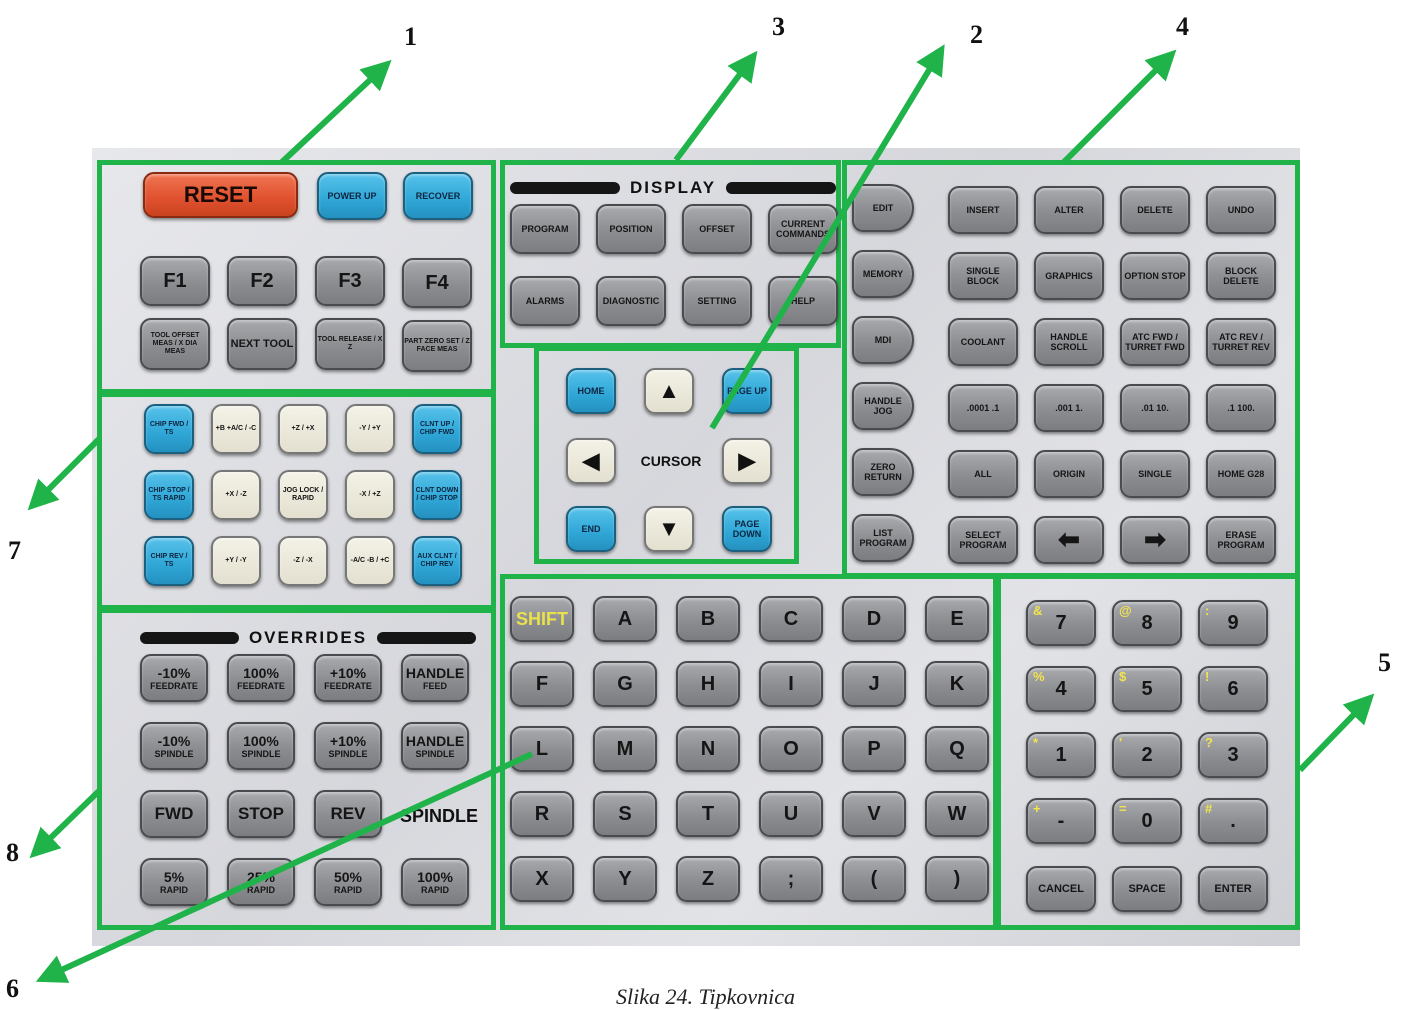  Describe the element at coordinates (1182, 26) in the screenshot. I see `callout-4: 4` at that location.